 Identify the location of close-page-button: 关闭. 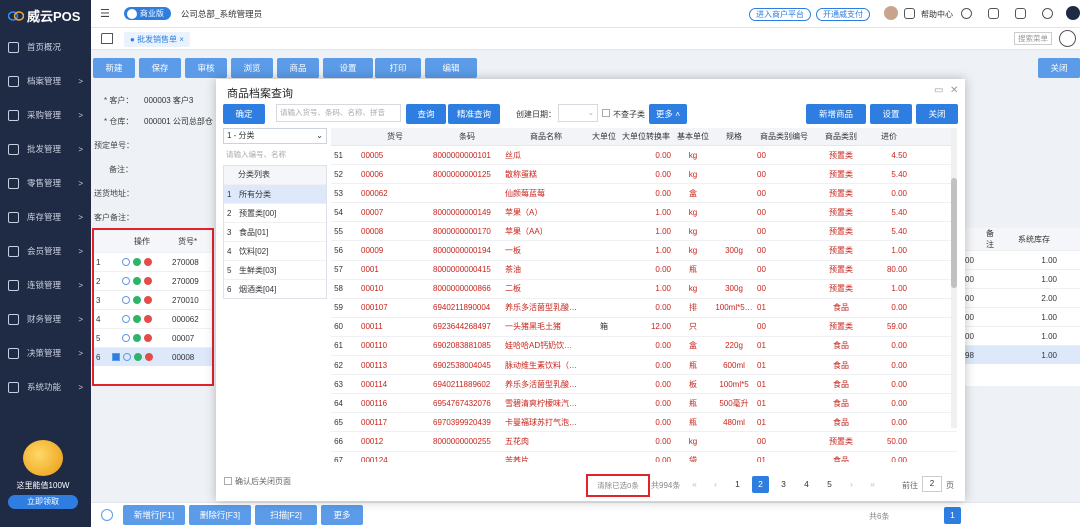
(1059, 68).